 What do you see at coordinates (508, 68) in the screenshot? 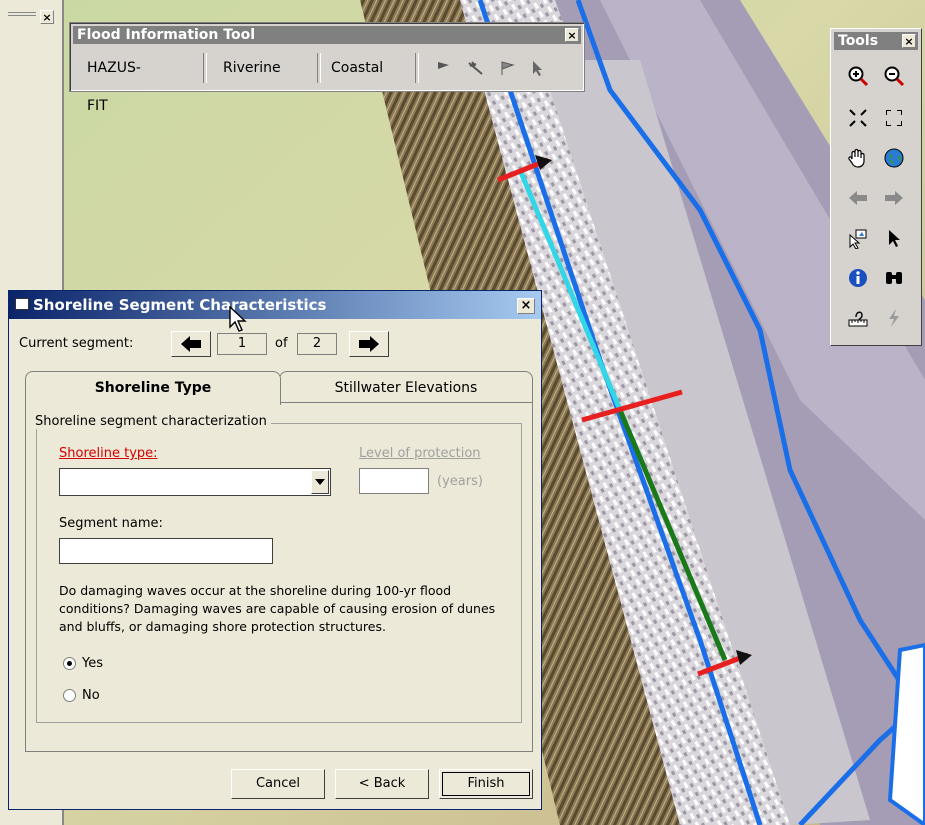
I see `flag-outline-icon` at bounding box center [508, 68].